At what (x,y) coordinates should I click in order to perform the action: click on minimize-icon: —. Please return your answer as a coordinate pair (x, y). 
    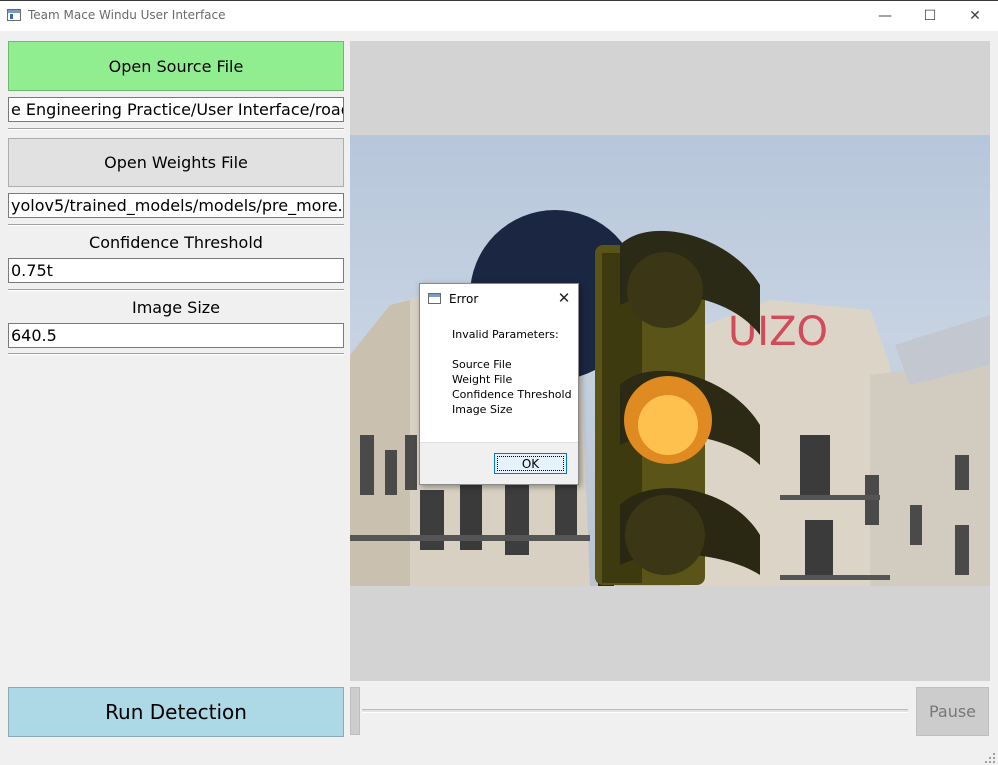
    Looking at the image, I should click on (885, 16).